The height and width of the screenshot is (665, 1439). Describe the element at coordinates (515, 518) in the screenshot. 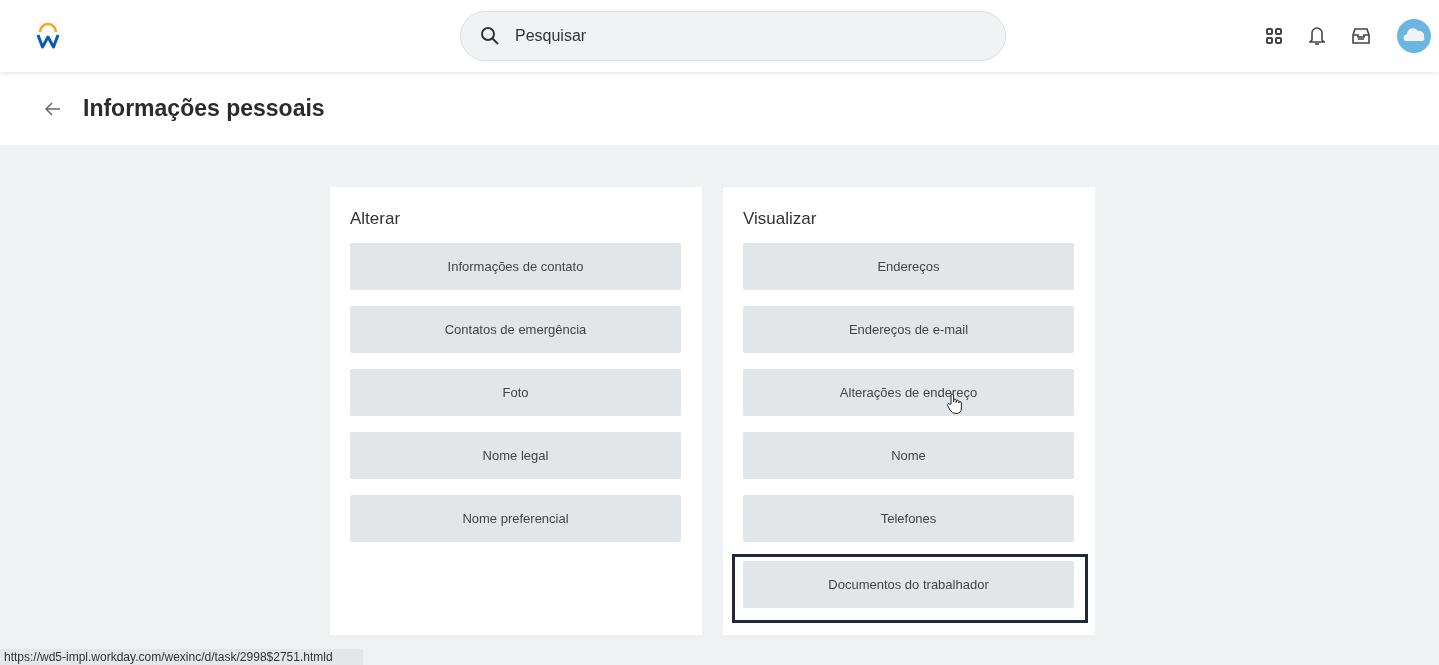

I see `action-button: Nome preferencial` at that location.